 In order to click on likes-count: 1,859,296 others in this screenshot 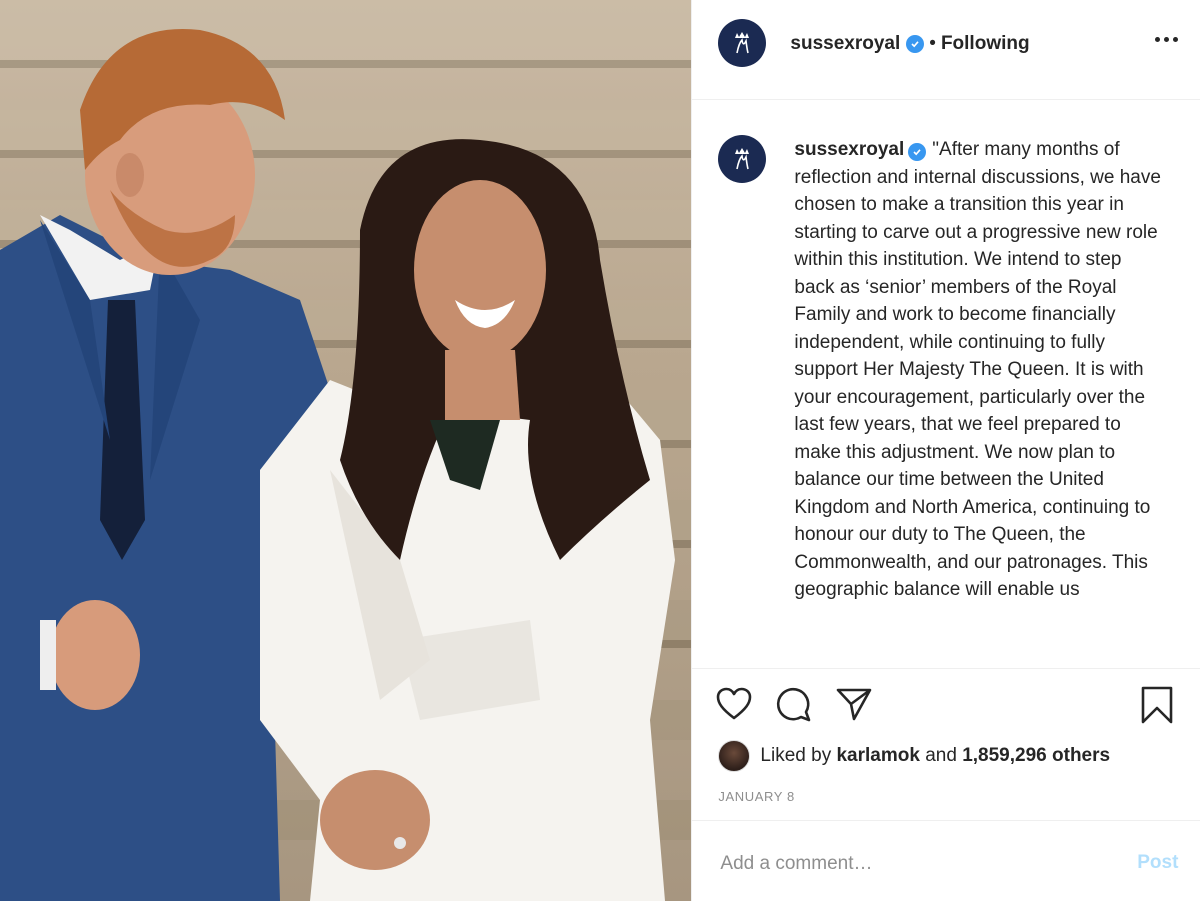, I will do `click(1036, 756)`.